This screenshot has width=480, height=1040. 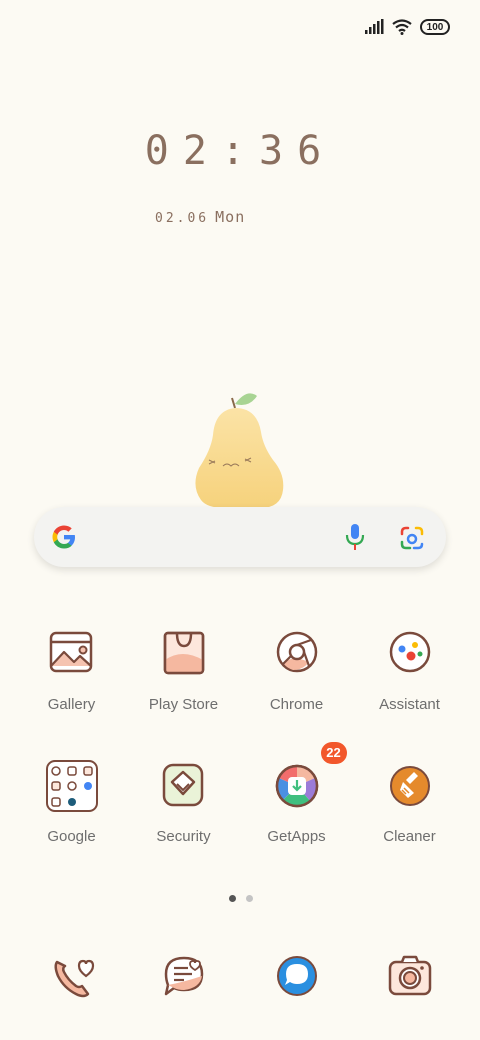 I want to click on app-label: GetApps, so click(x=296, y=836).